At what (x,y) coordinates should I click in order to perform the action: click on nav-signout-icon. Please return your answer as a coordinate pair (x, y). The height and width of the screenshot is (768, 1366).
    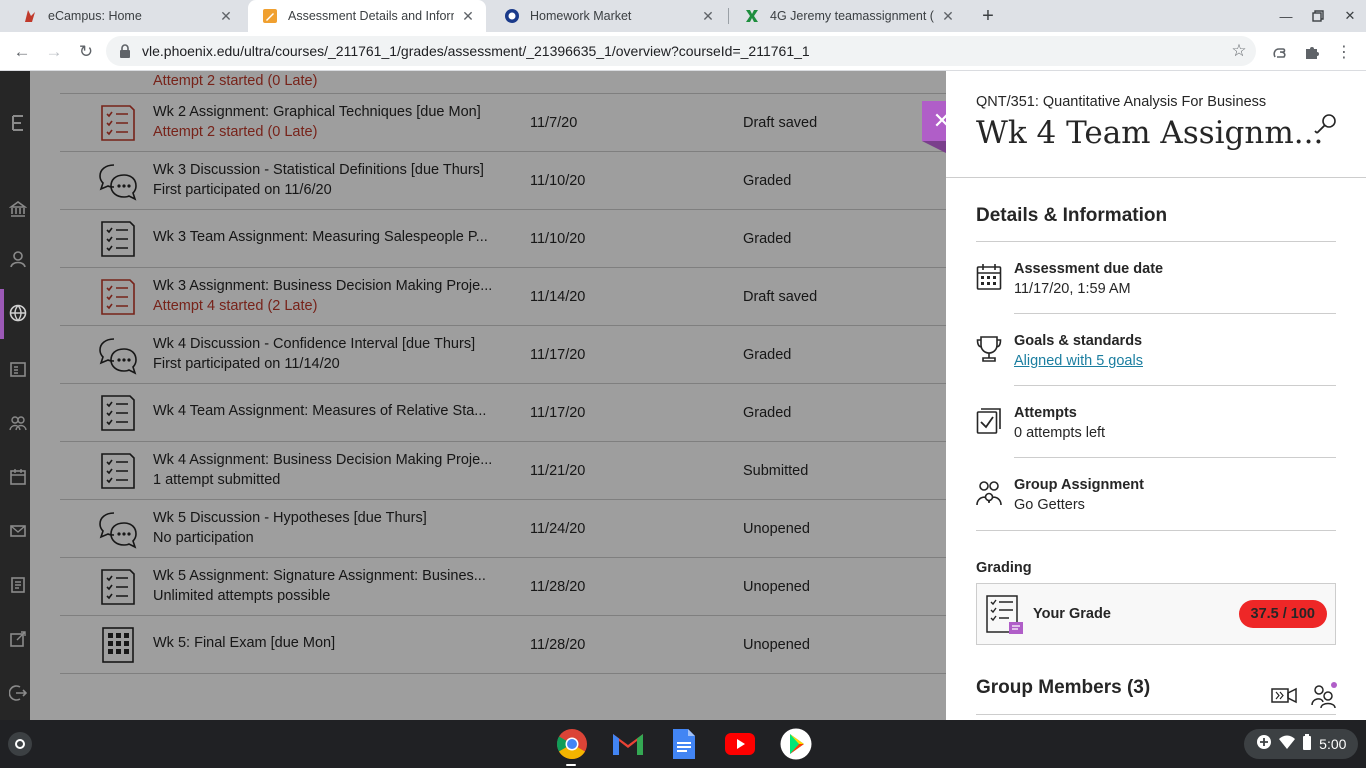
    Looking at the image, I should click on (18, 693).